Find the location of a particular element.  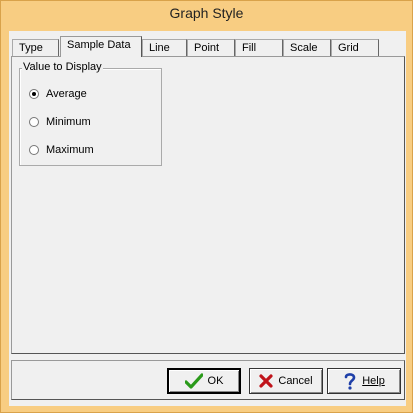

ok-button: OK is located at coordinates (204, 381).